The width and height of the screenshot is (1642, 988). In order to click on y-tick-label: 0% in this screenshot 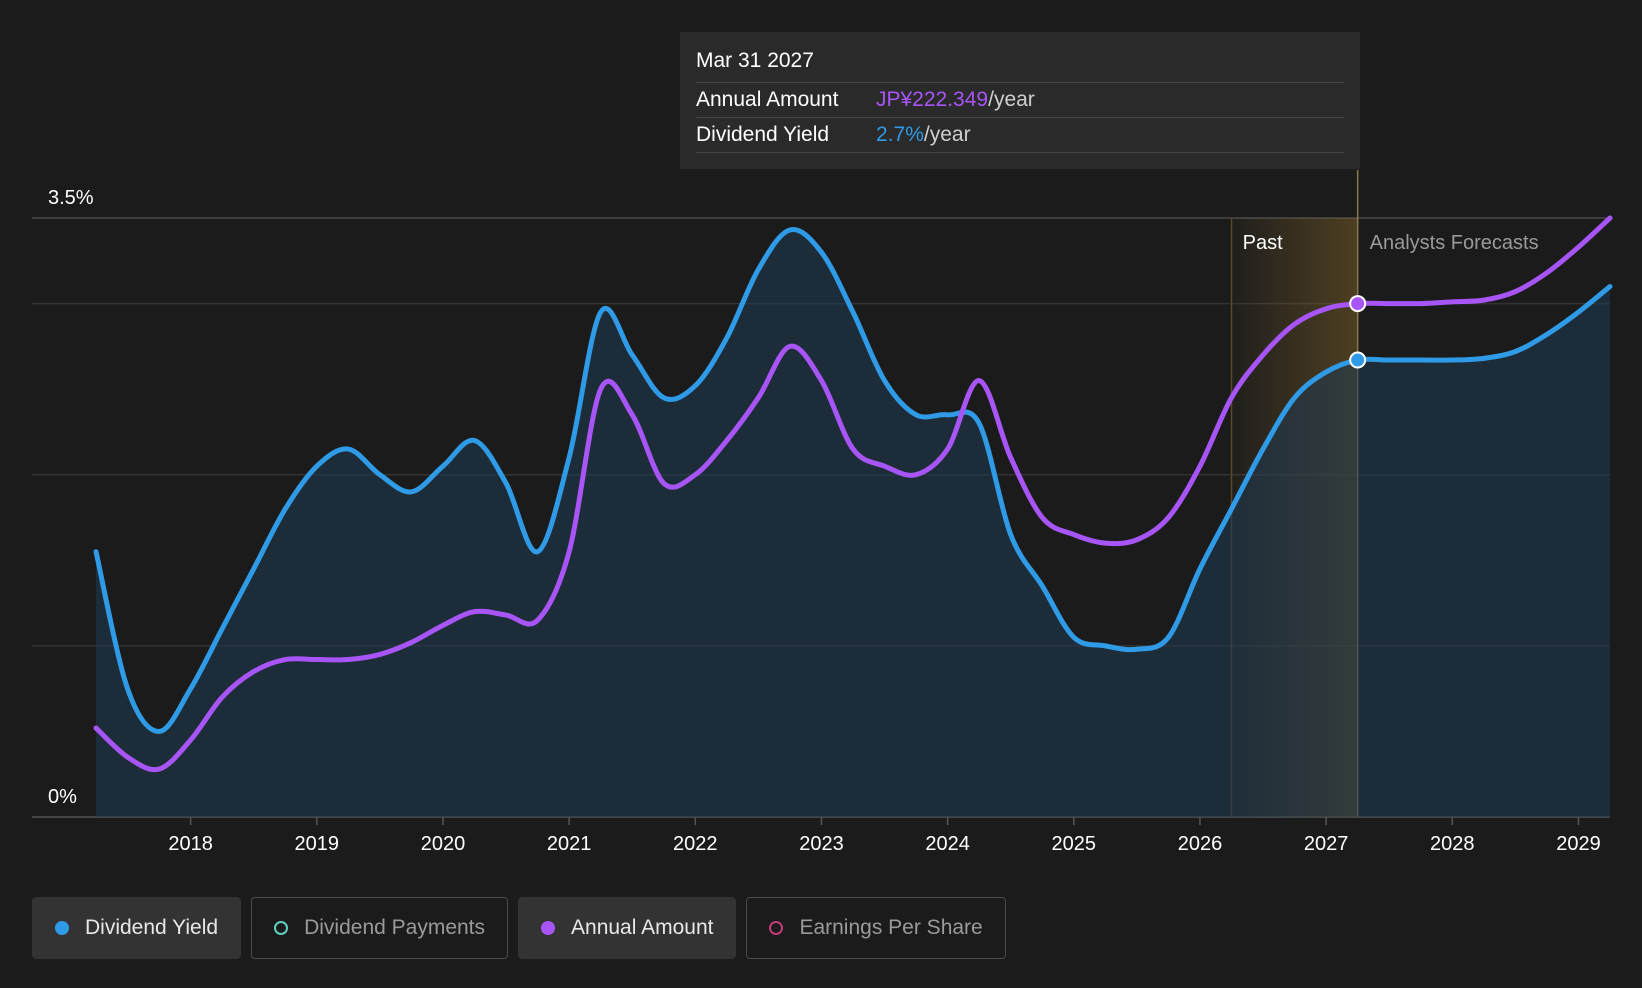, I will do `click(62, 797)`.